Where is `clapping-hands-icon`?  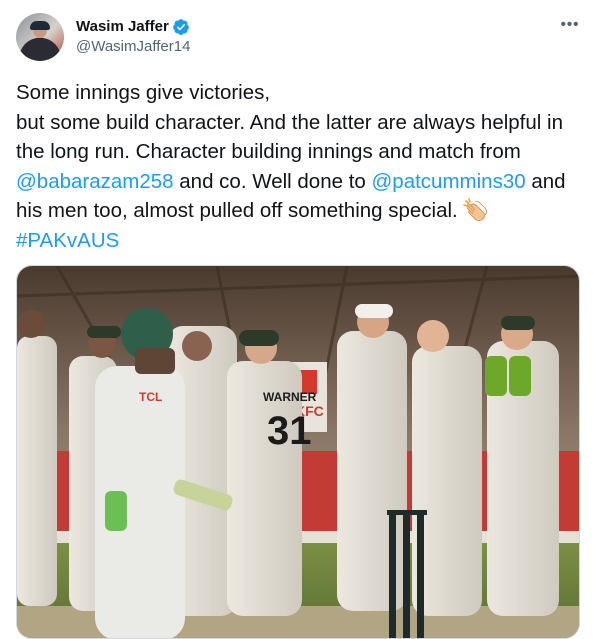 clapping-hands-icon is located at coordinates (475, 209).